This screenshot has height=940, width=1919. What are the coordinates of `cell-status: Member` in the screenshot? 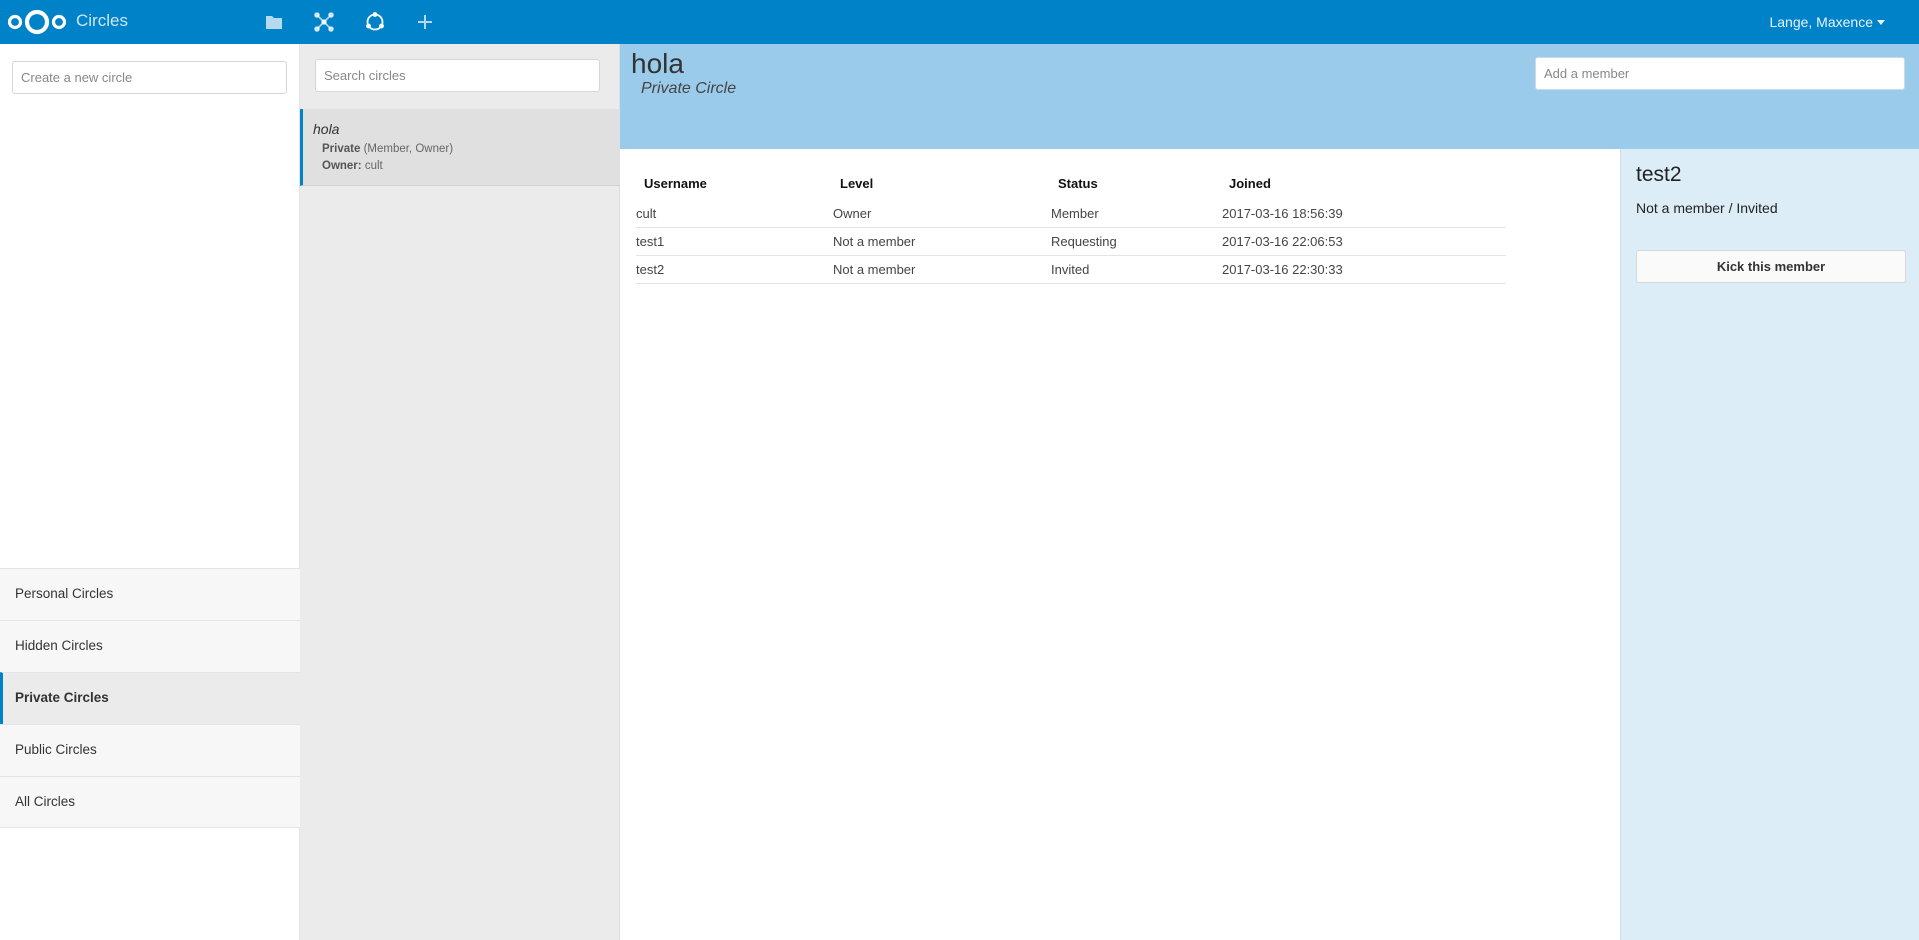 It's located at (1075, 213).